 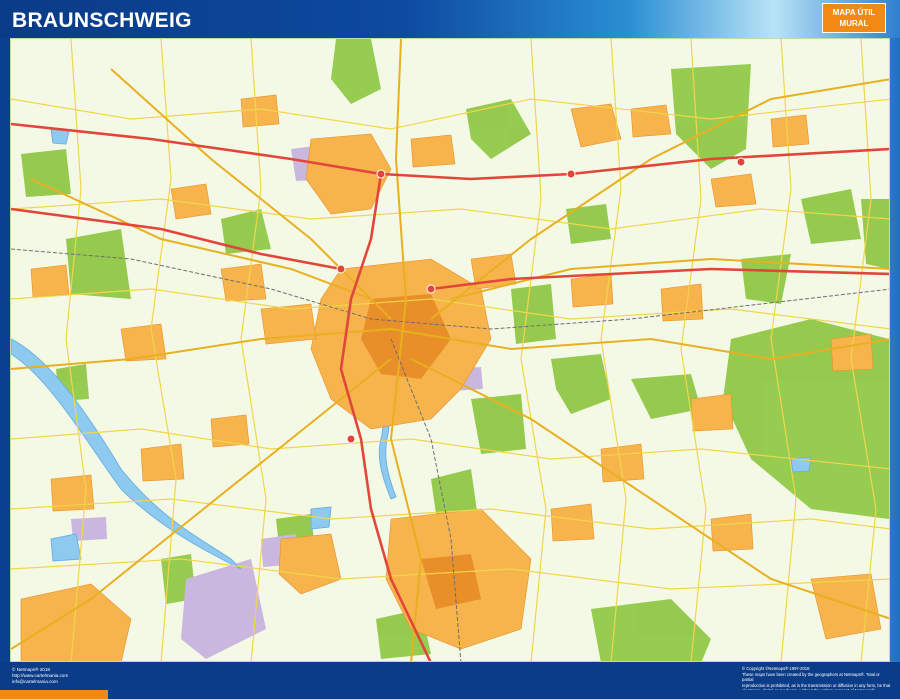 What do you see at coordinates (102, 20) in the screenshot?
I see `map-title: BRAUNSCHWEIG` at bounding box center [102, 20].